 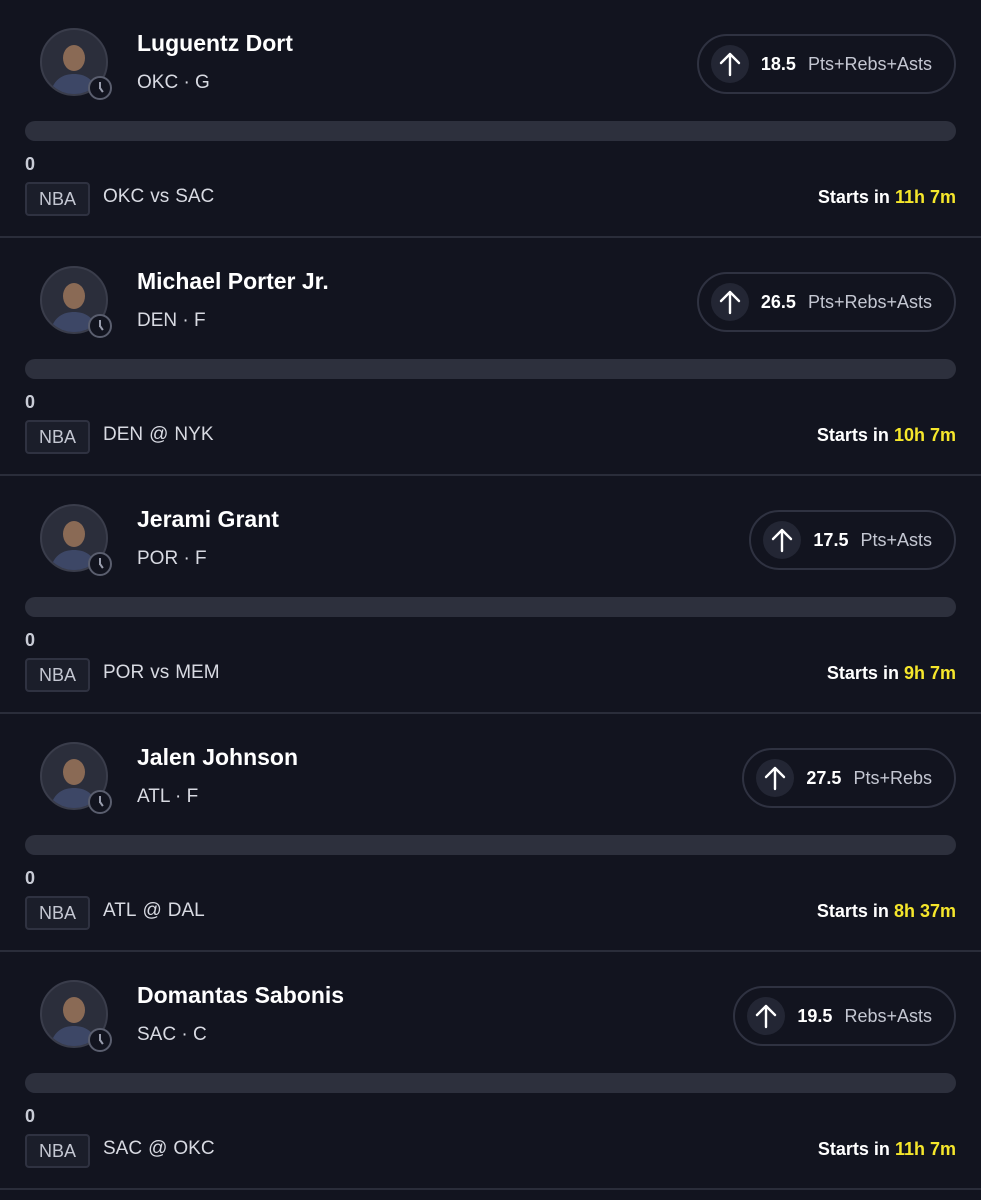 I want to click on prop-line-button: 18.5 Pts+Rebs+Asts, so click(x=826, y=64).